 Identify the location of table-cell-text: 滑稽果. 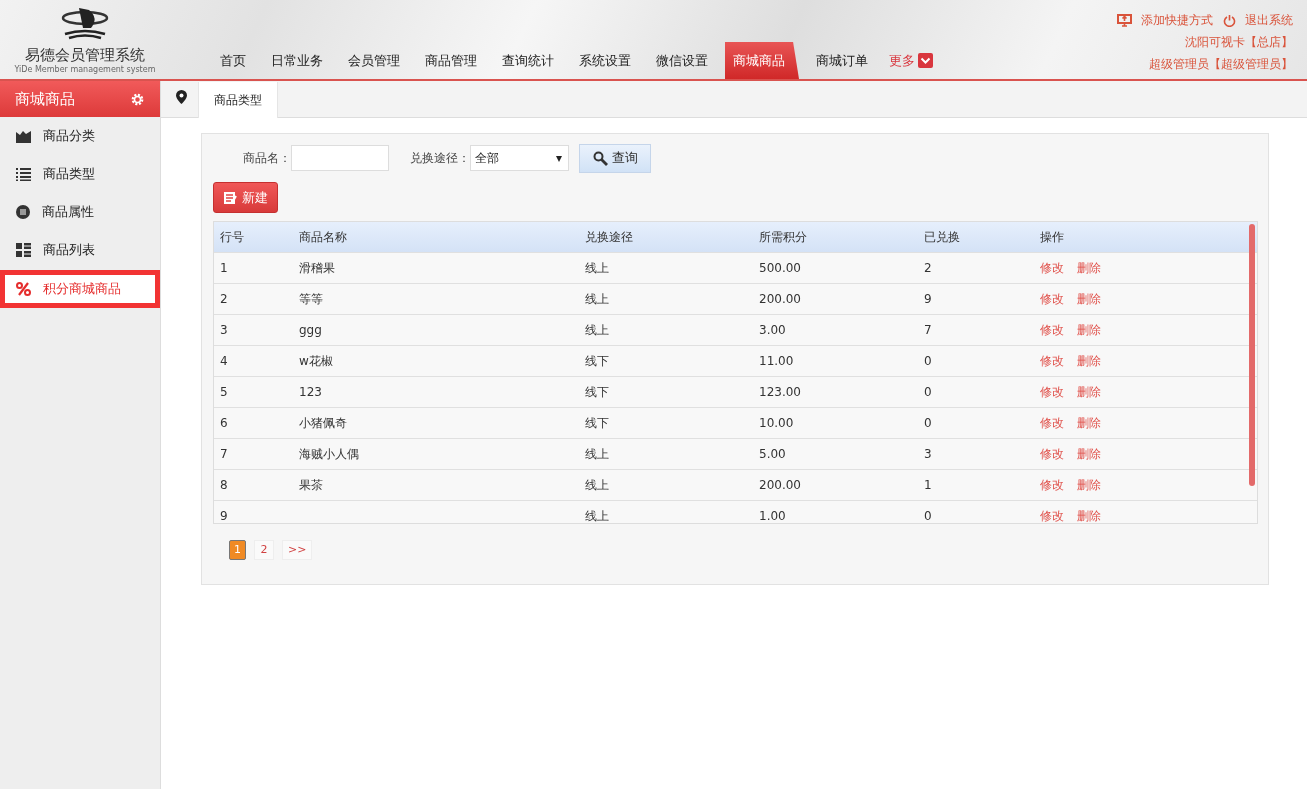
(317, 268).